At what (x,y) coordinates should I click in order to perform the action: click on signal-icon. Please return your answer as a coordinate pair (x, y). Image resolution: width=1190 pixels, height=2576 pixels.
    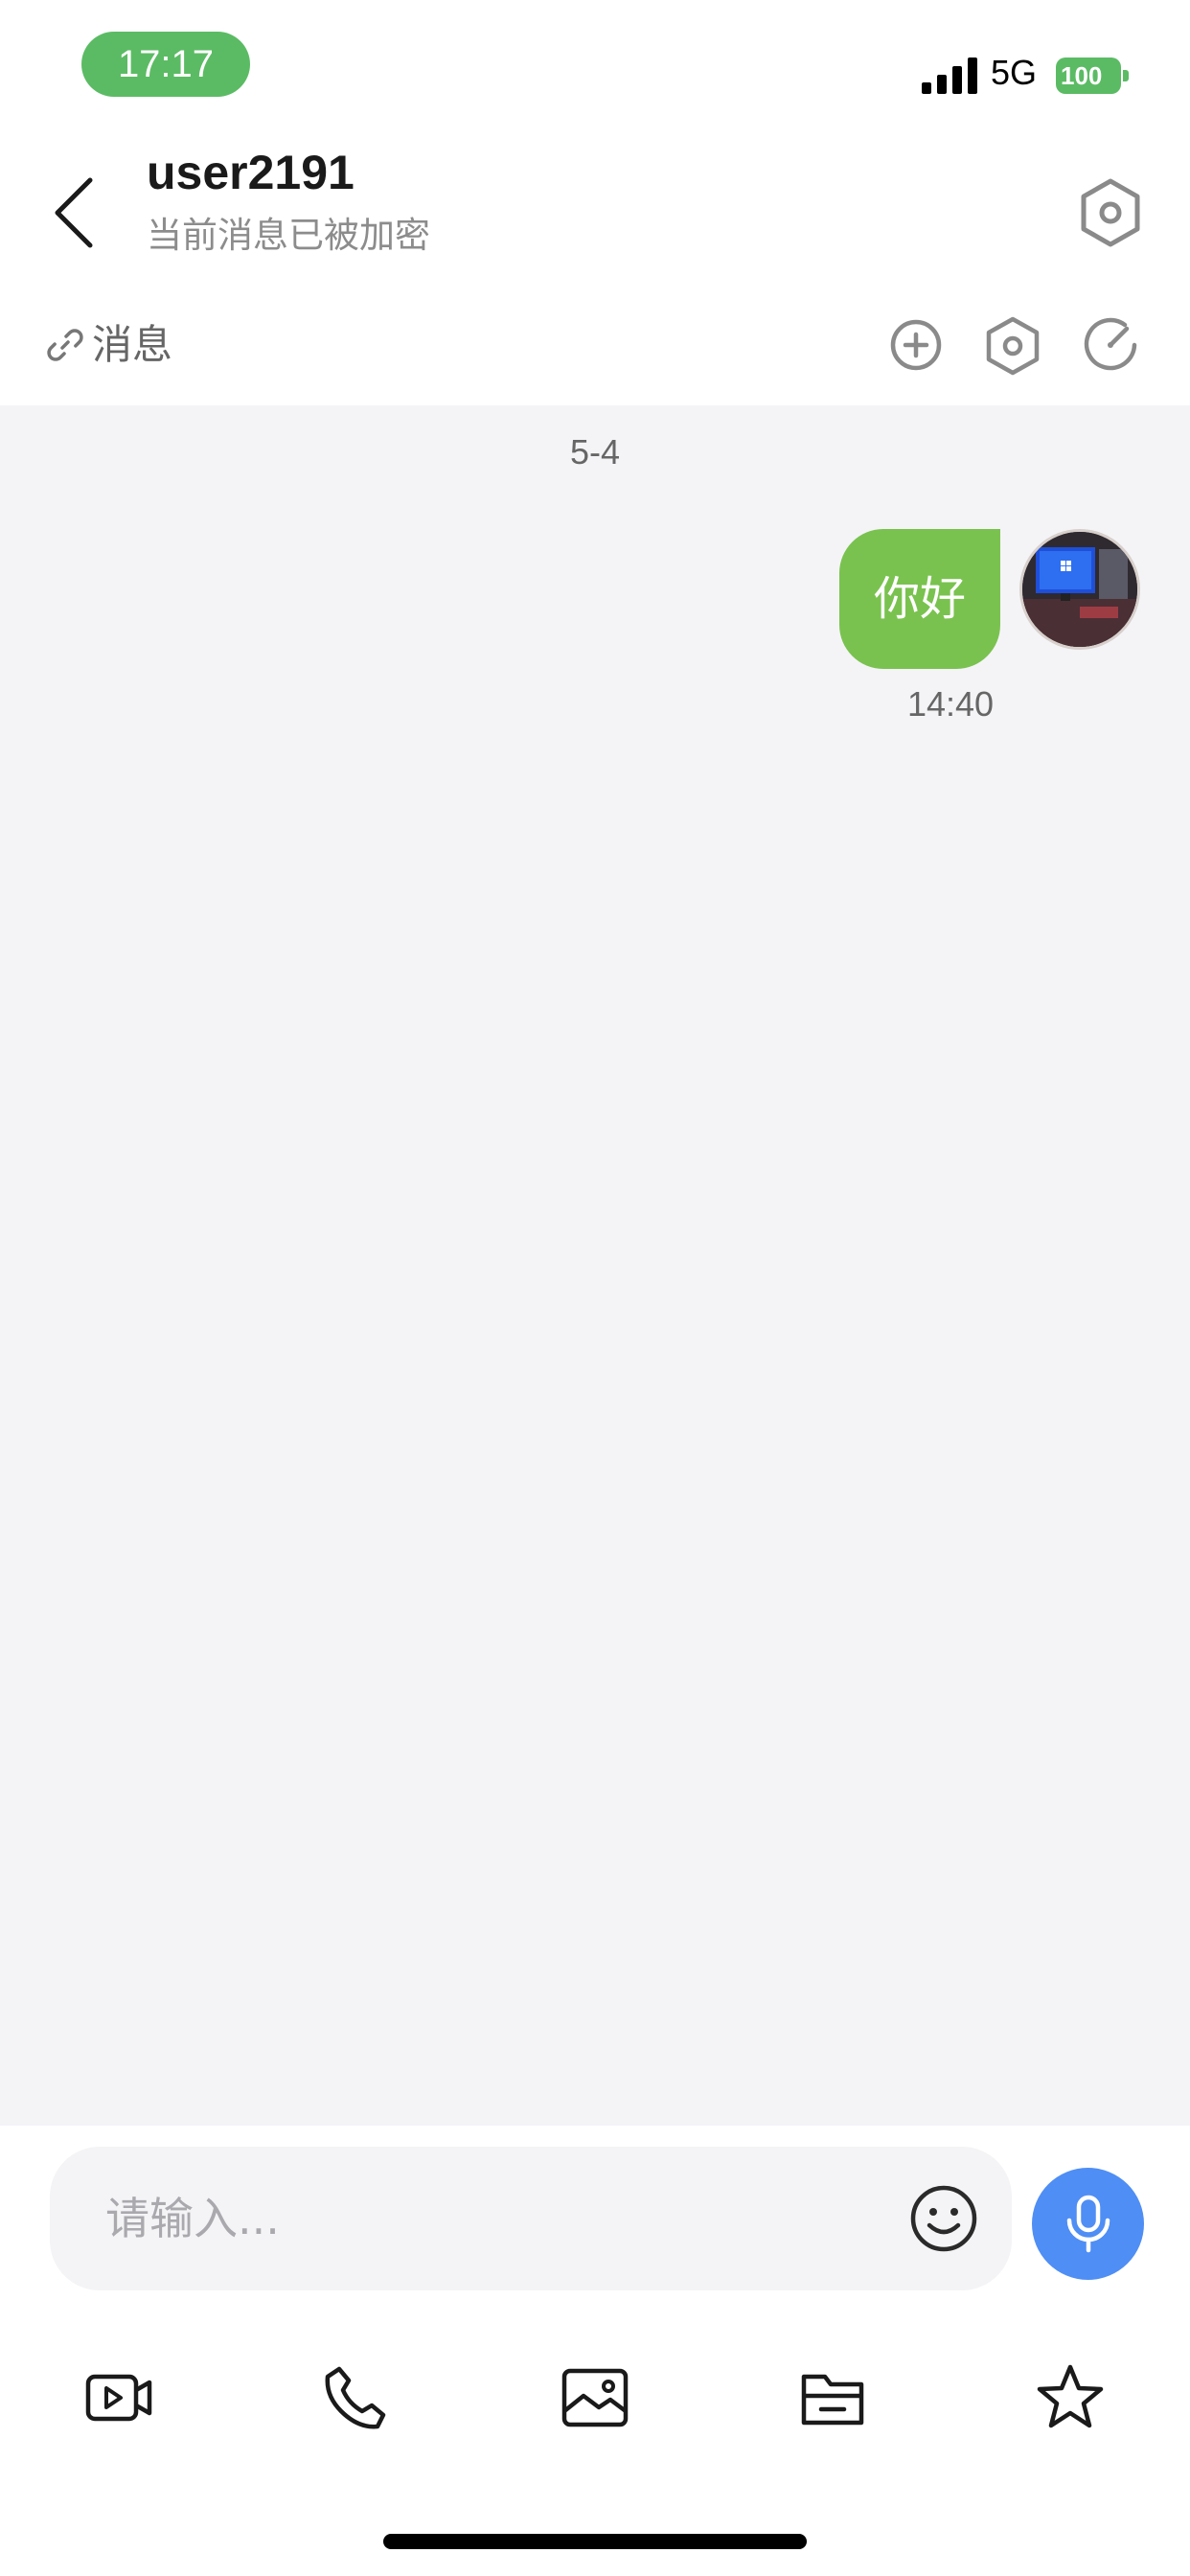
    Looking at the image, I should click on (950, 76).